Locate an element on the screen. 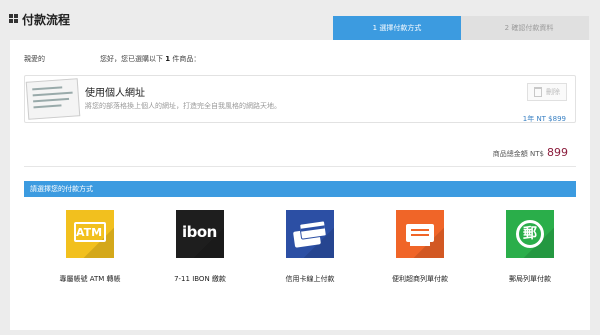 This screenshot has width=600, height=335. grid-icon is located at coordinates (13, 18).